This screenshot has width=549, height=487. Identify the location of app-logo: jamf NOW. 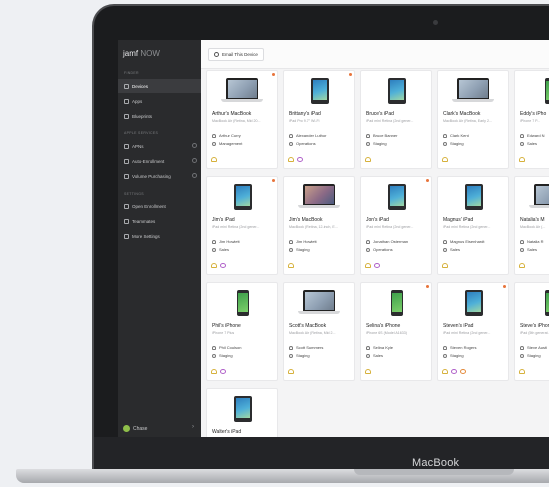
(141, 53).